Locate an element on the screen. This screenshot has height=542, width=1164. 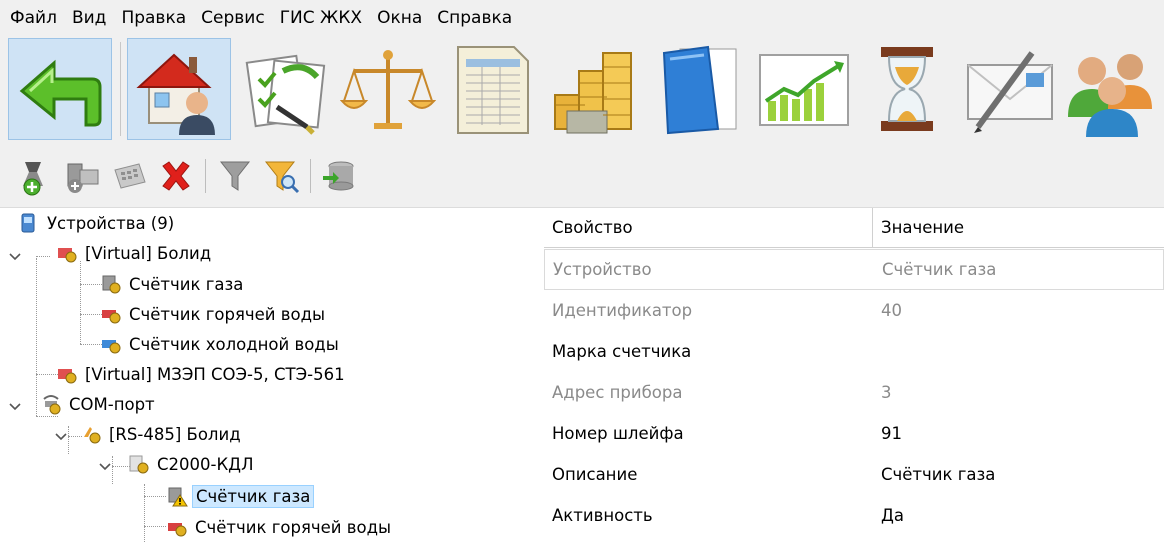
gas-meter-warning-icon is located at coordinates (178, 497).